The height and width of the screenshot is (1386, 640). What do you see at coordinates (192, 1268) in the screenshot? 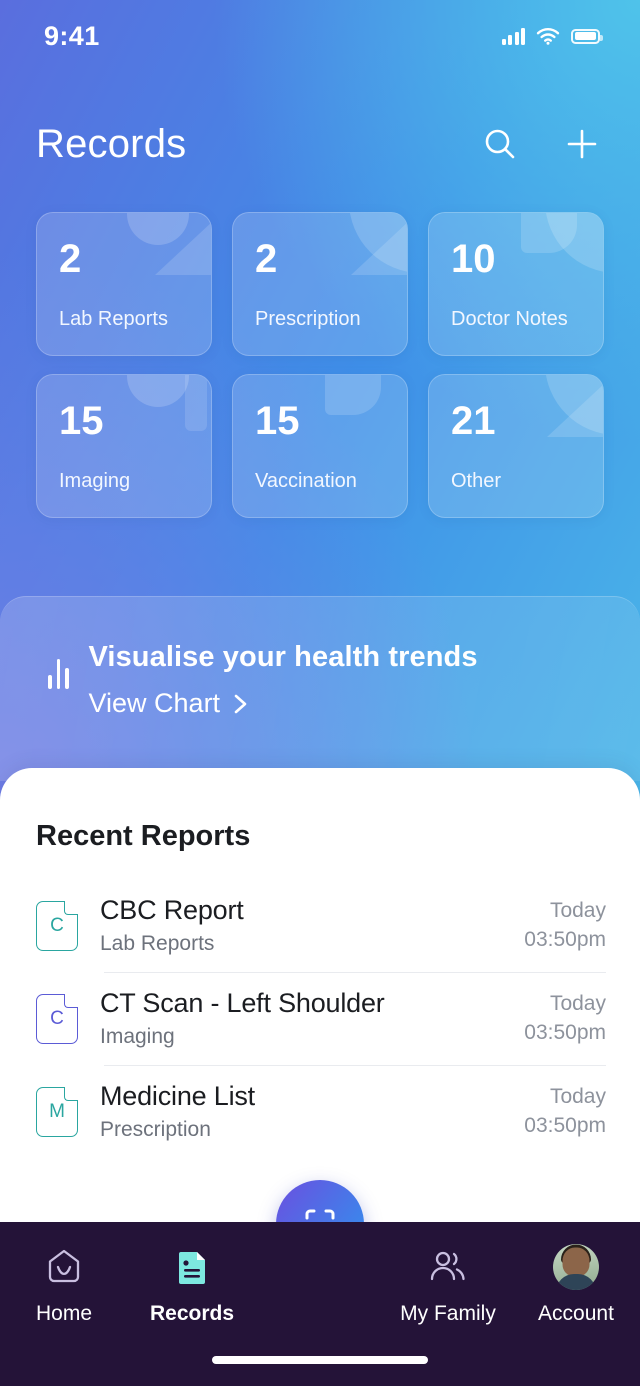
I see `document-icon` at bounding box center [192, 1268].